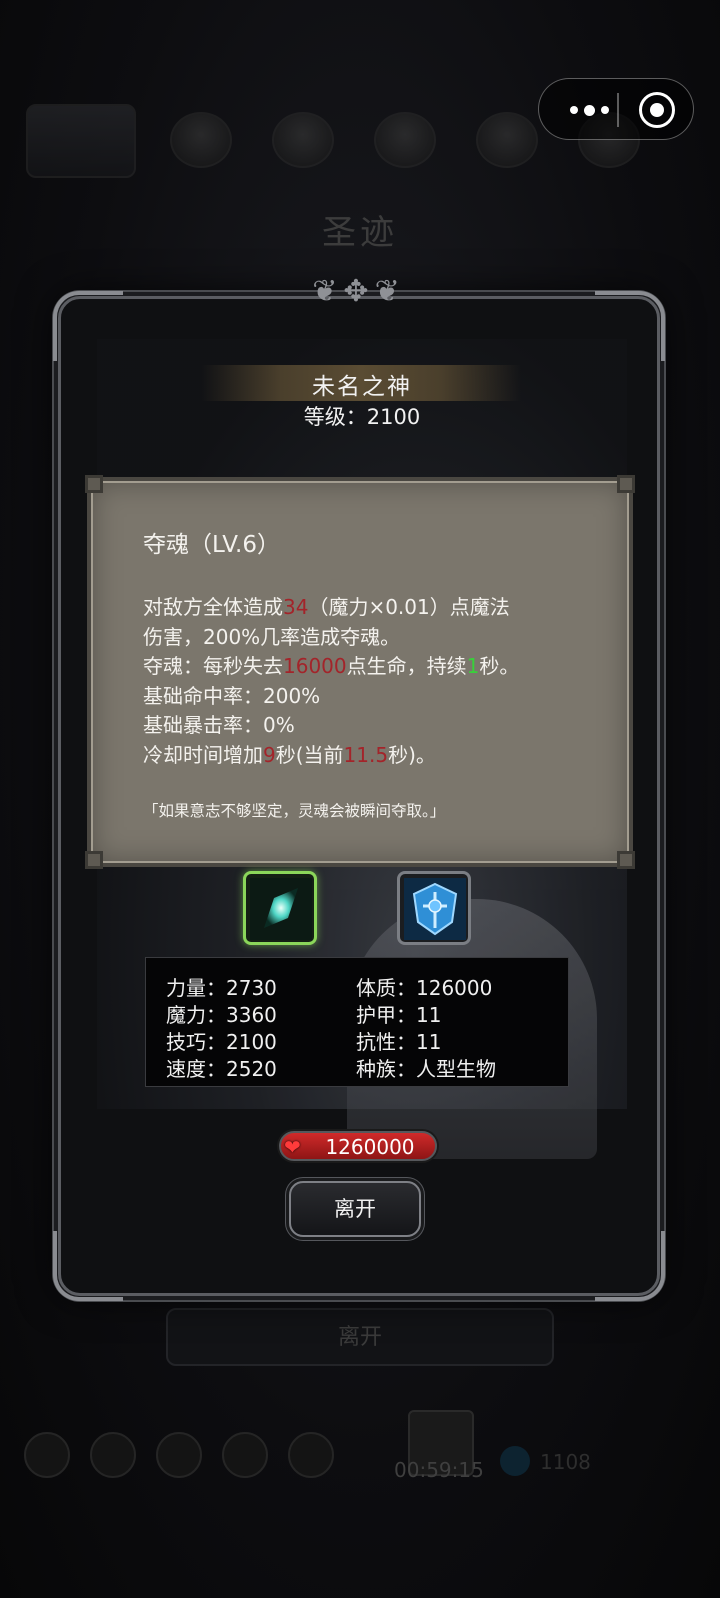 The width and height of the screenshot is (720, 1598). What do you see at coordinates (309, 754) in the screenshot?
I see `desc-text: 秒(当前` at bounding box center [309, 754].